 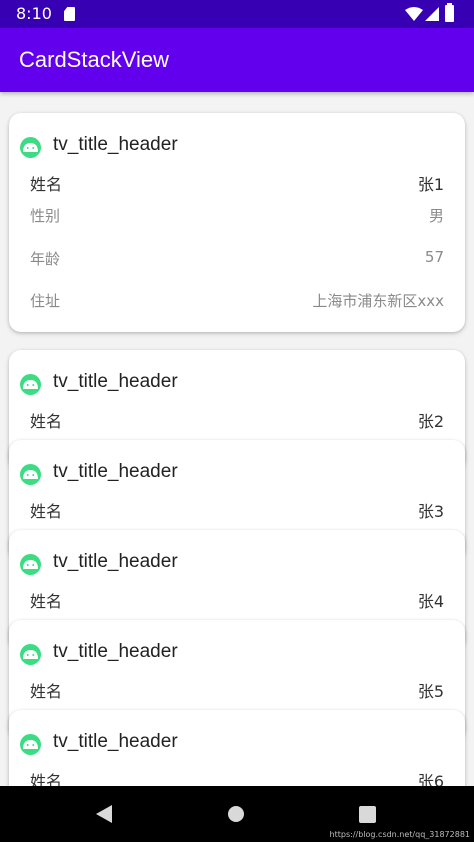 I want to click on age-label: 年龄, so click(x=45, y=259).